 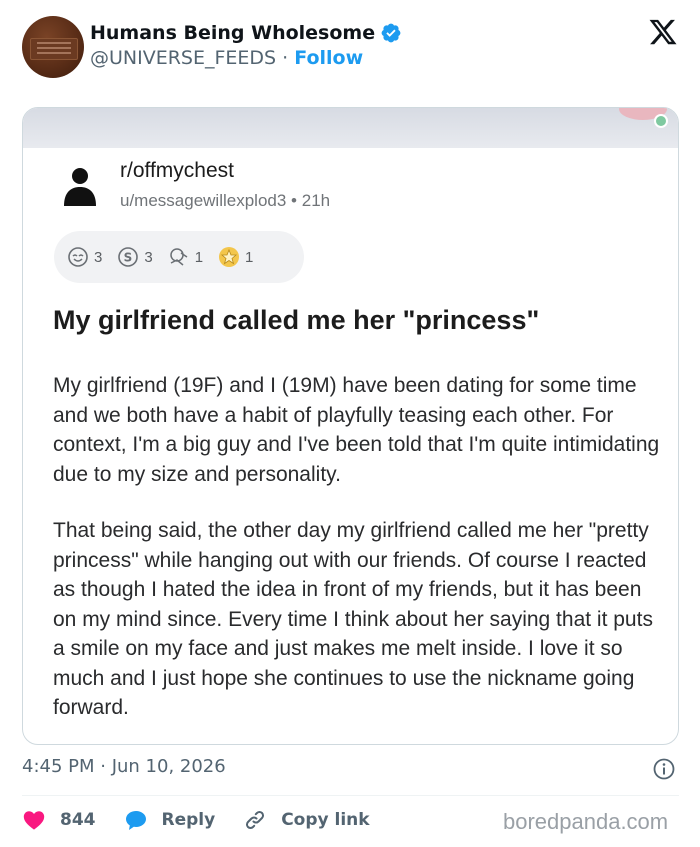 I want to click on wholesome-award-icon, so click(x=78, y=257).